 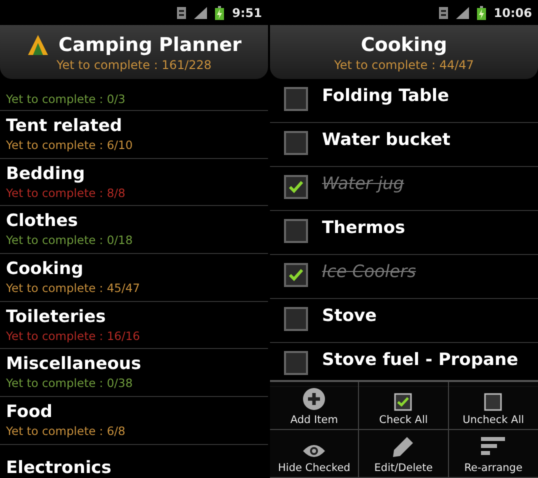 I want to click on category-item: Miscellaneous Yet to complete : 0/38, so click(x=134, y=373).